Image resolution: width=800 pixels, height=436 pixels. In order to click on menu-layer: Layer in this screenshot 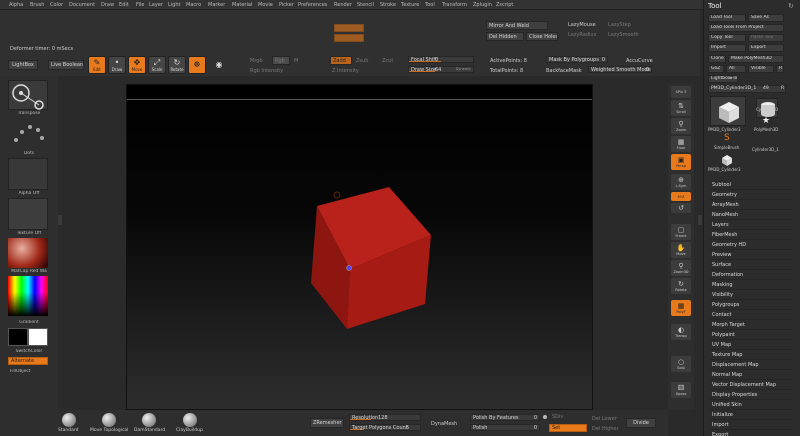, I will do `click(156, 5)`.